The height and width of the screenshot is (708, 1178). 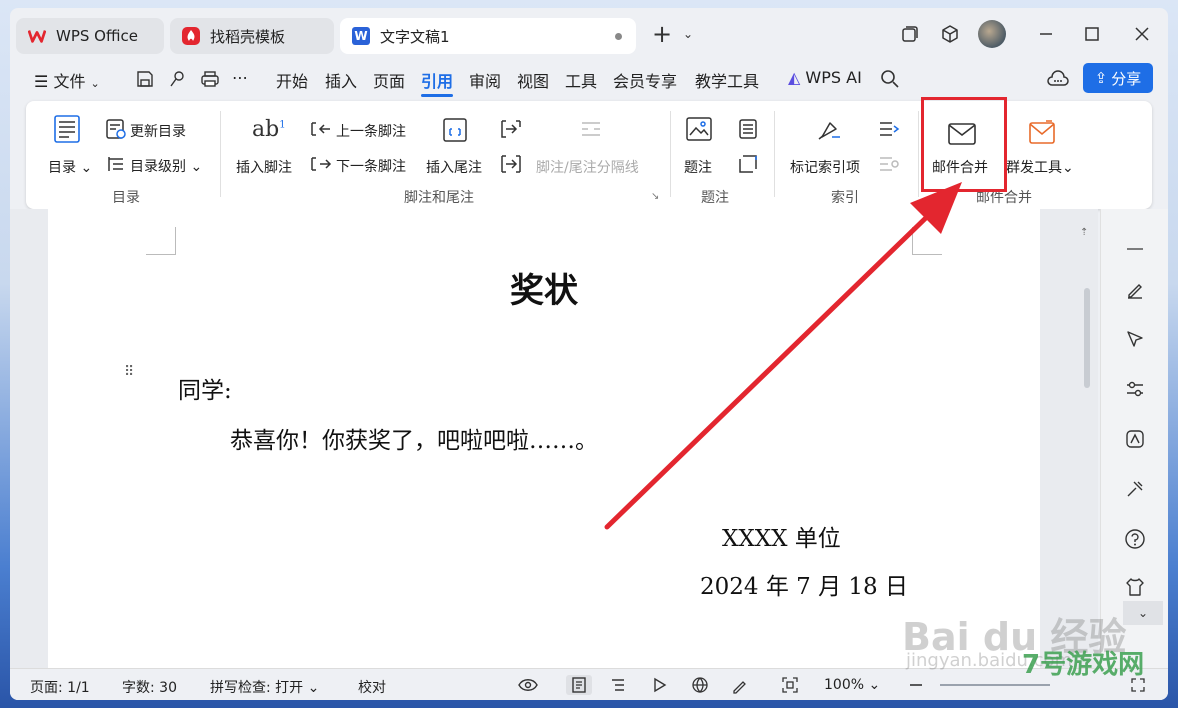 I want to click on separator, so click(x=918, y=154).